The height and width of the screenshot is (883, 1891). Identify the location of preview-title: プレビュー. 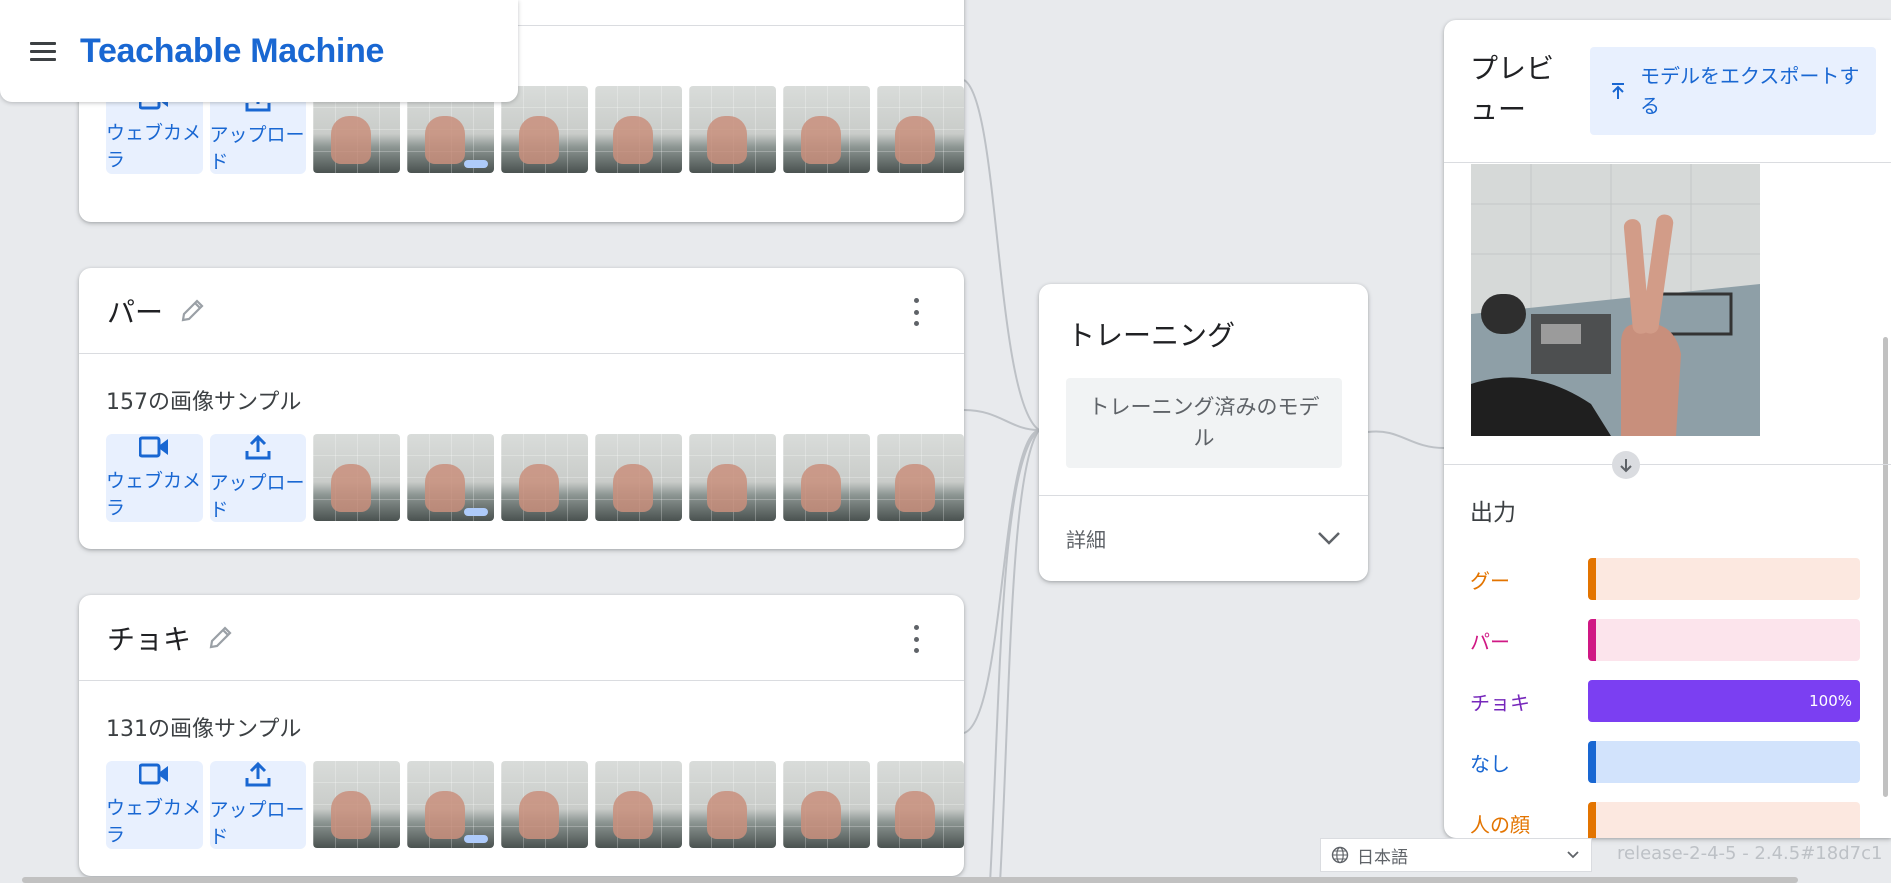
(1512, 89).